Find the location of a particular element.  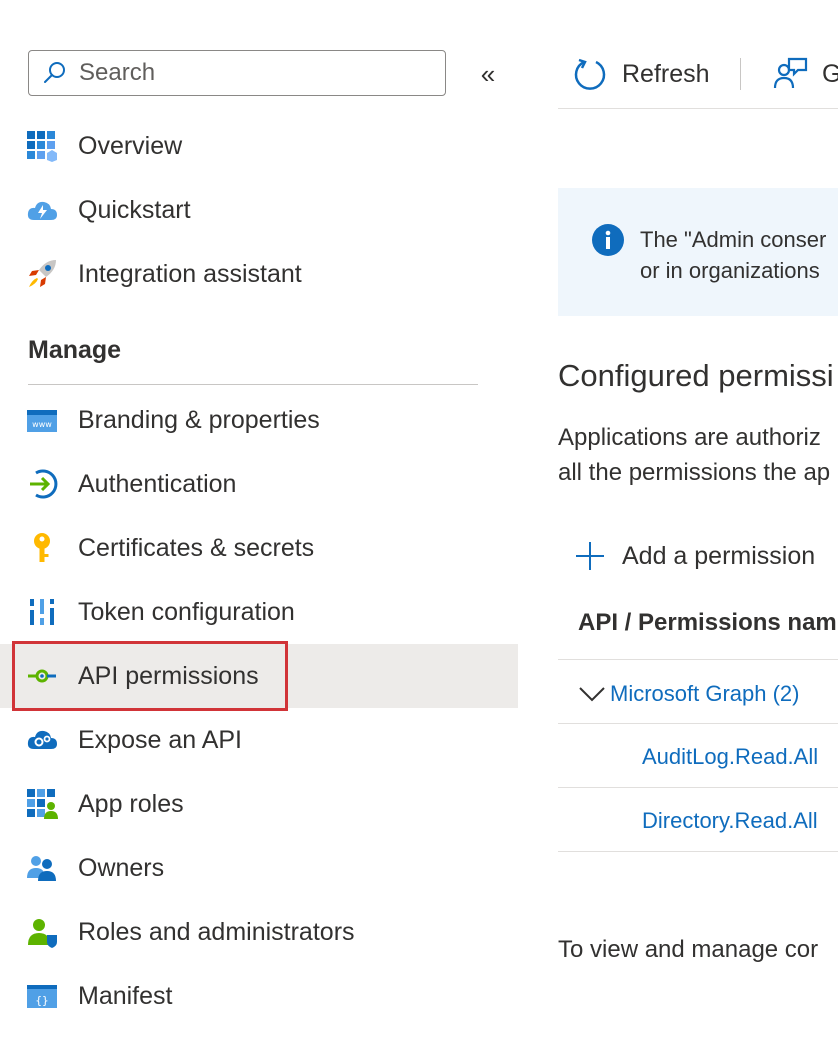

rocket-icon is located at coordinates (42, 273).